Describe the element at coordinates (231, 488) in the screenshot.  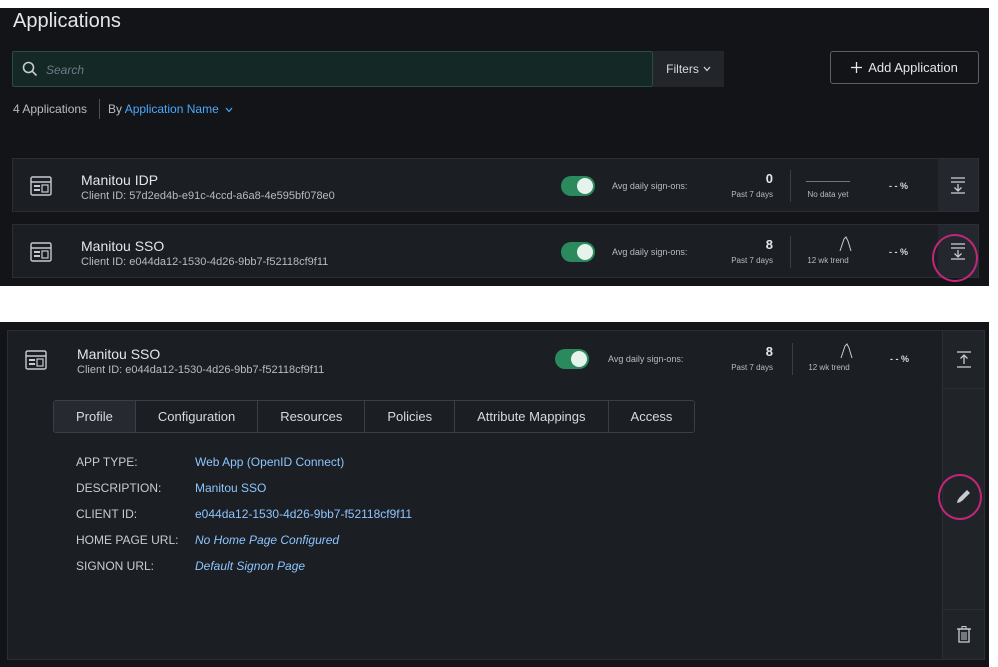
I see `field-value-description: Manitou SSO` at that location.